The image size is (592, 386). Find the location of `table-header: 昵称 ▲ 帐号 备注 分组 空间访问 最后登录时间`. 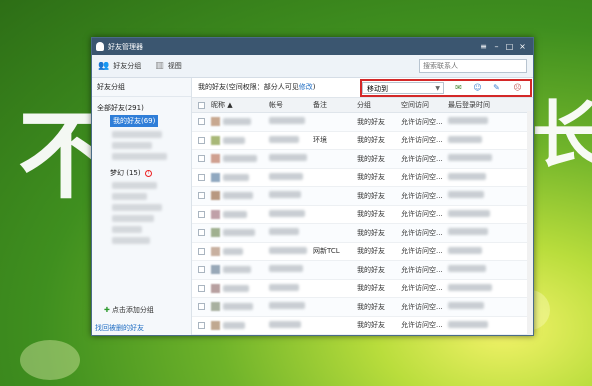

table-header: 昵称 ▲ 帐号 备注 分组 空间访问 最后登录时间 is located at coordinates (362, 105).